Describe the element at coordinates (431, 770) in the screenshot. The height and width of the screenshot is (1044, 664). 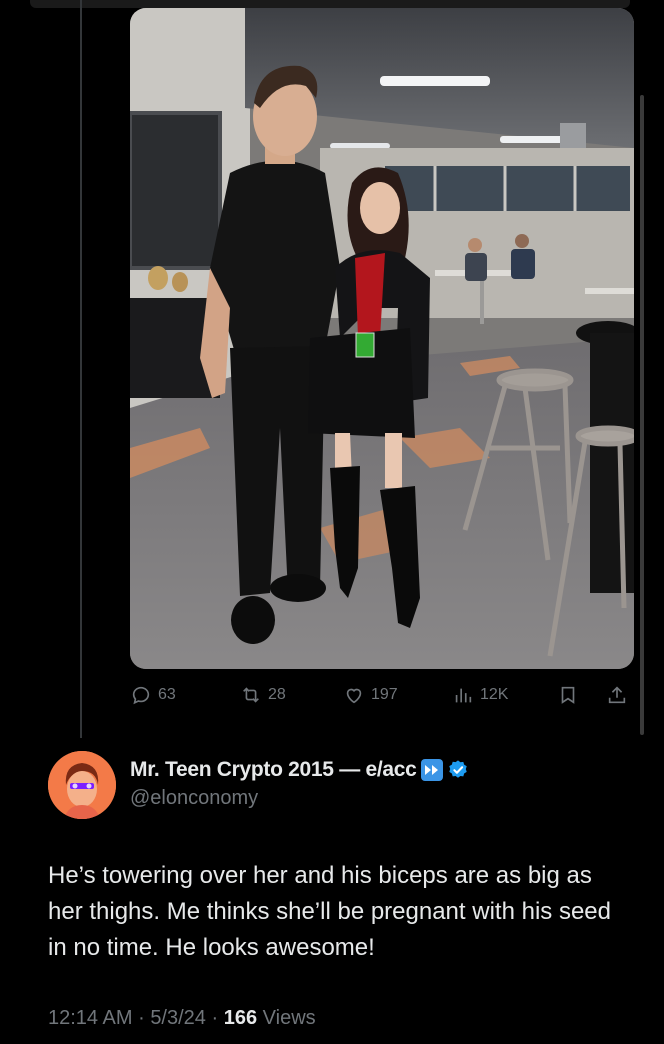
I see `fast-forward-icon` at that location.